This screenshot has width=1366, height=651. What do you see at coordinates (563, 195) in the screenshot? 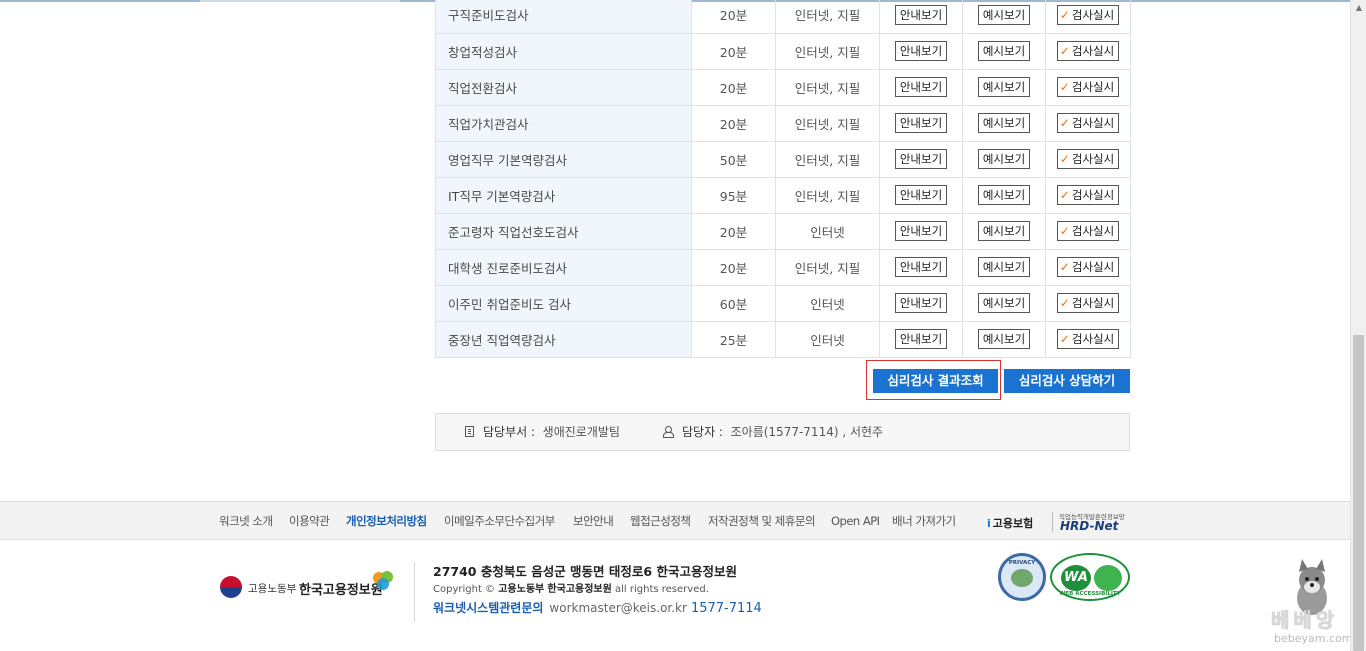
I see `exam-name: IT직무 기본역량검사` at bounding box center [563, 195].